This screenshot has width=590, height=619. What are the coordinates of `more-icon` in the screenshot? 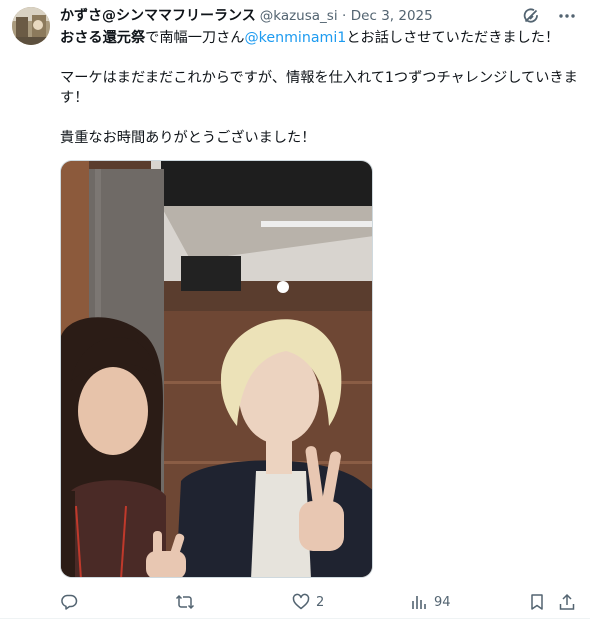 It's located at (567, 16).